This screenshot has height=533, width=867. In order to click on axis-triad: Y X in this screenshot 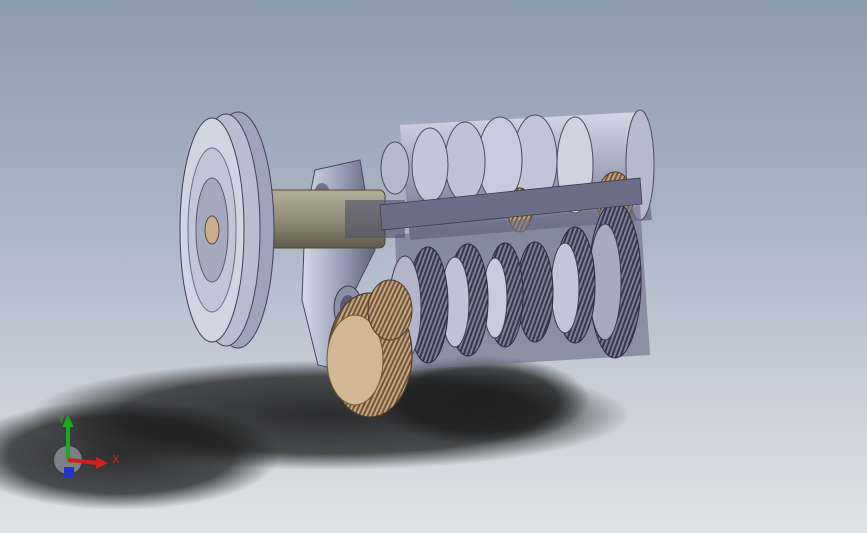, I will do `click(85, 450)`.